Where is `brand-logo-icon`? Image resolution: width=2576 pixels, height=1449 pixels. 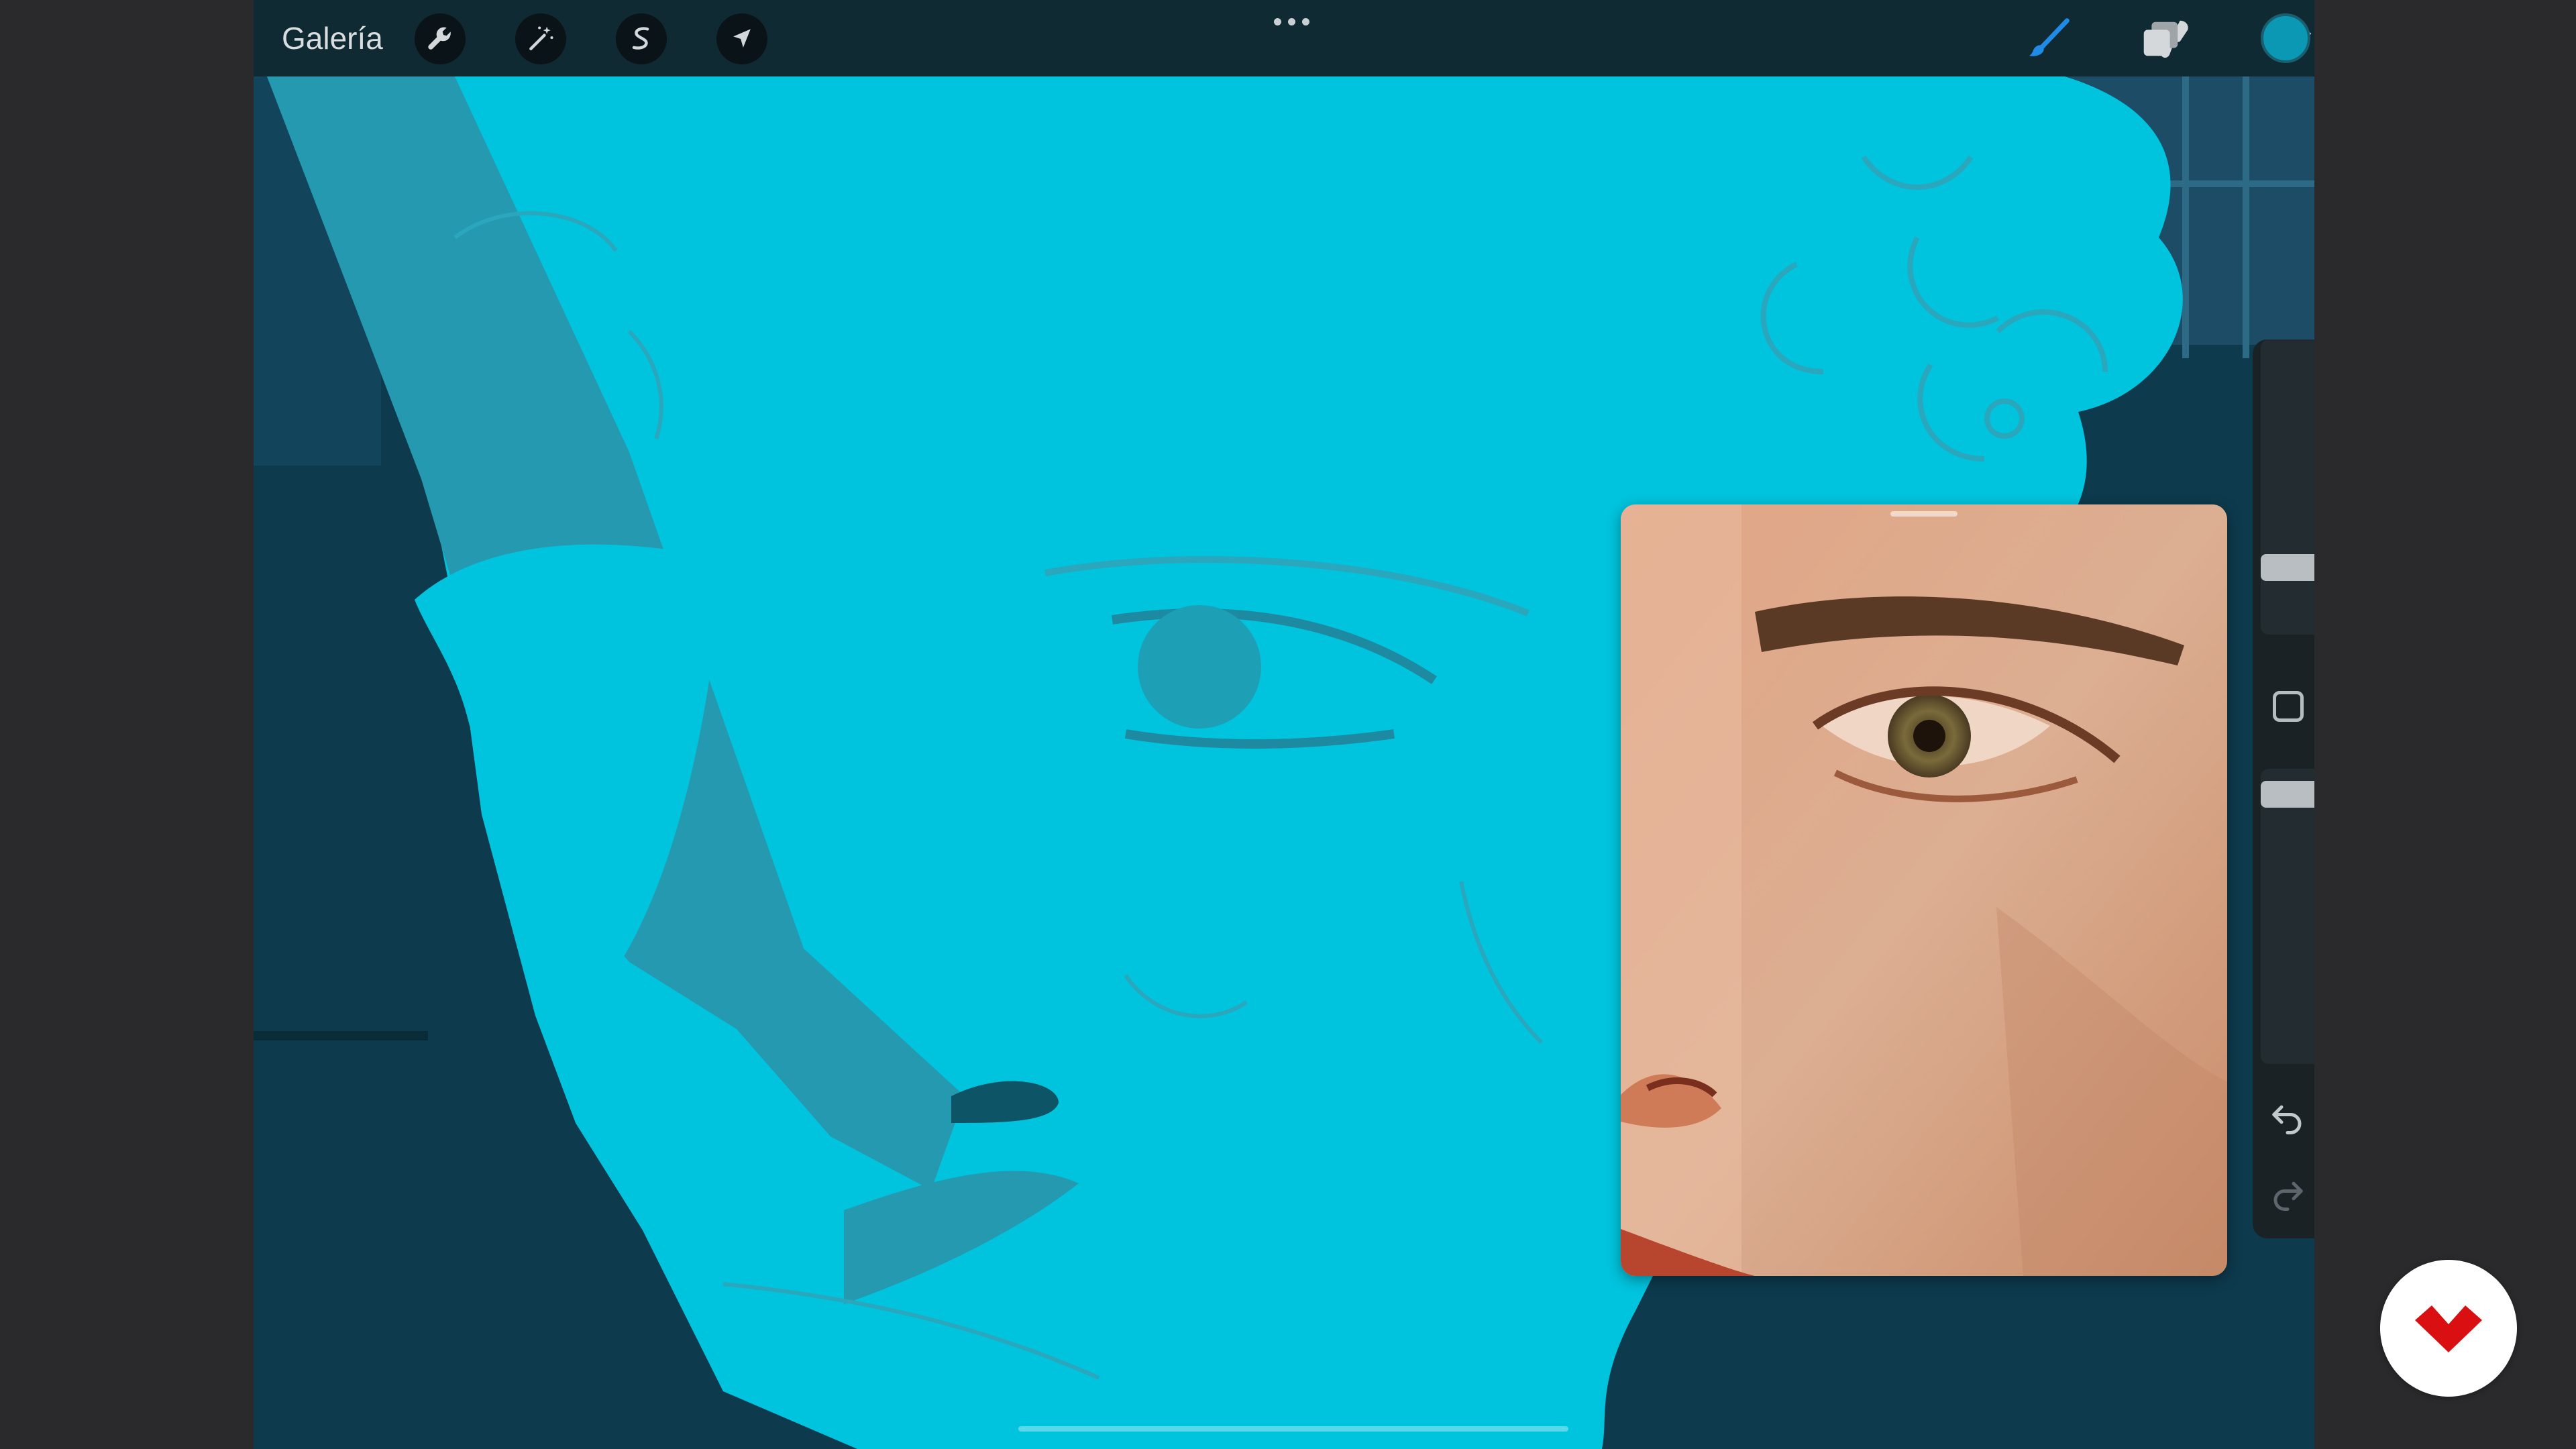 brand-logo-icon is located at coordinates (2448, 1328).